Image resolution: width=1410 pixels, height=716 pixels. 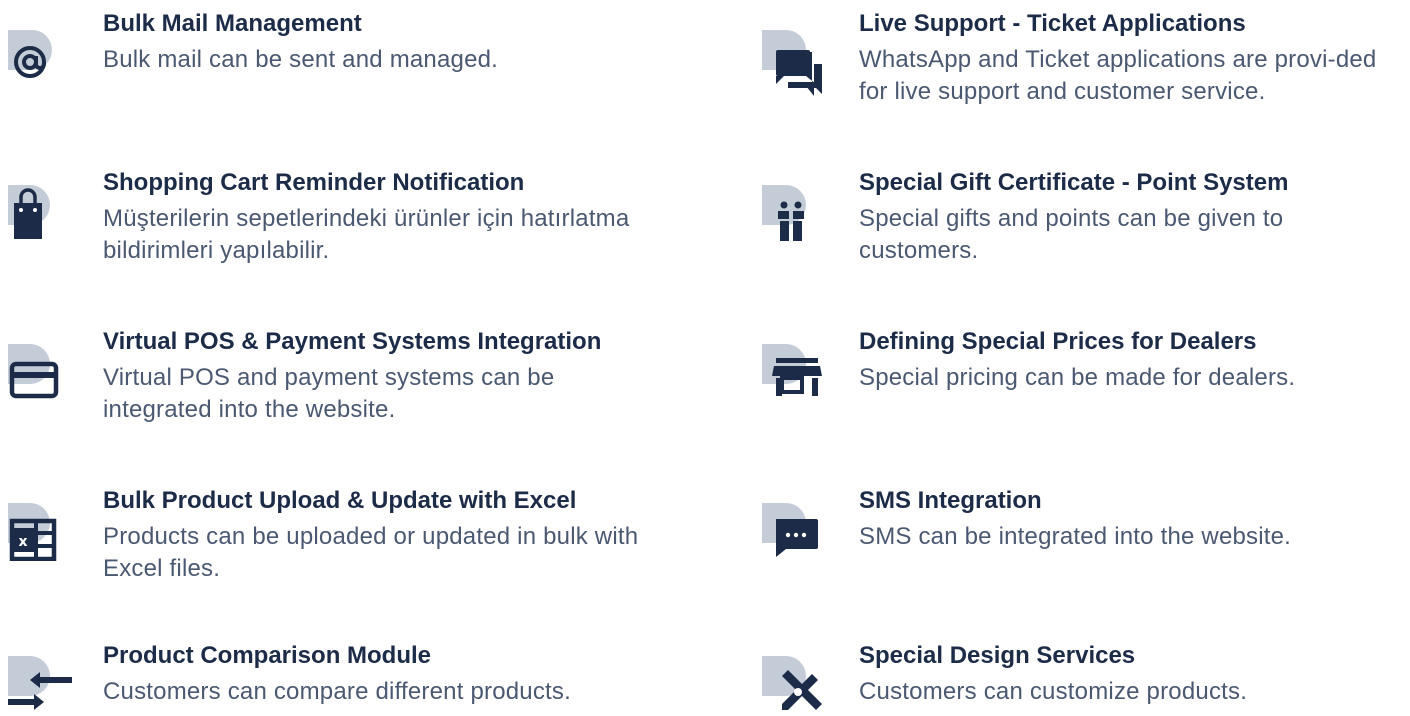 What do you see at coordinates (1077, 377) in the screenshot?
I see `feature-description: Special pricing can be made for dealers.` at bounding box center [1077, 377].